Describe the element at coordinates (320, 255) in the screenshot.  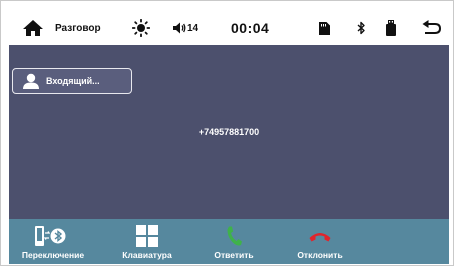
I see `decline-label: Отклонить` at that location.